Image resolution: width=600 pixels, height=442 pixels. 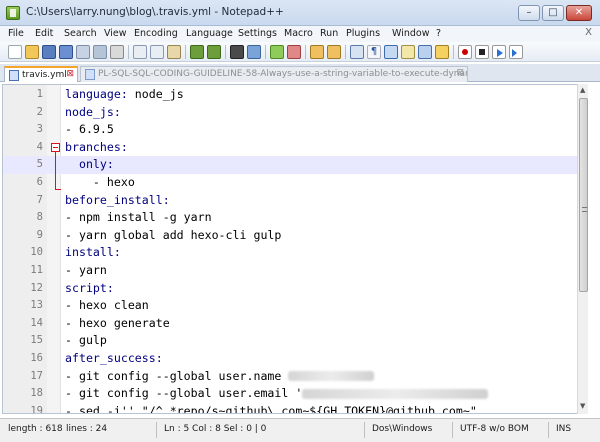 What do you see at coordinates (357, 52) in the screenshot?
I see `word-wrap-icon` at bounding box center [357, 52].